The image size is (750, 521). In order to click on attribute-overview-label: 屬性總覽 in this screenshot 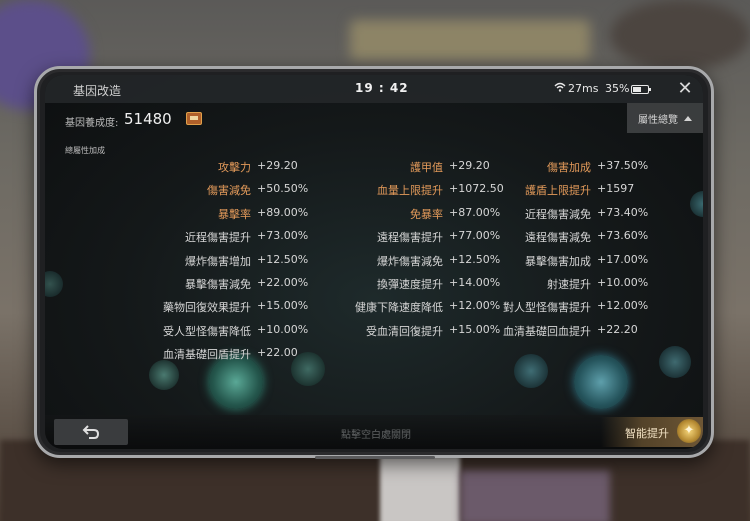, I will do `click(658, 120)`.